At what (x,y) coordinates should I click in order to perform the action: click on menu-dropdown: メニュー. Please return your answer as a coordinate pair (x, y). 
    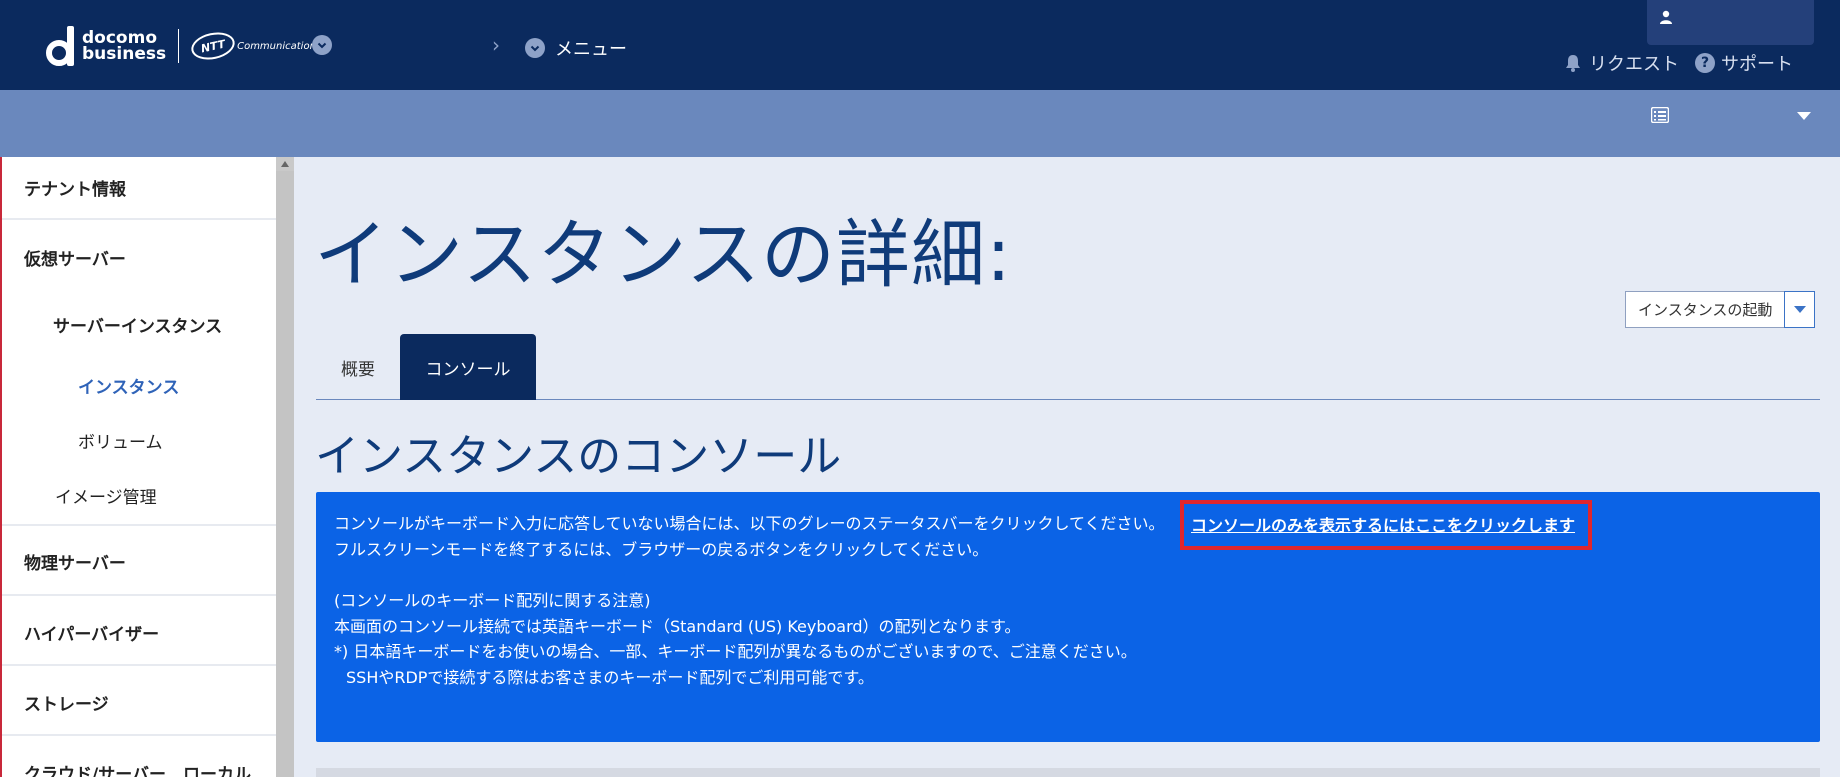
    Looking at the image, I should click on (576, 48).